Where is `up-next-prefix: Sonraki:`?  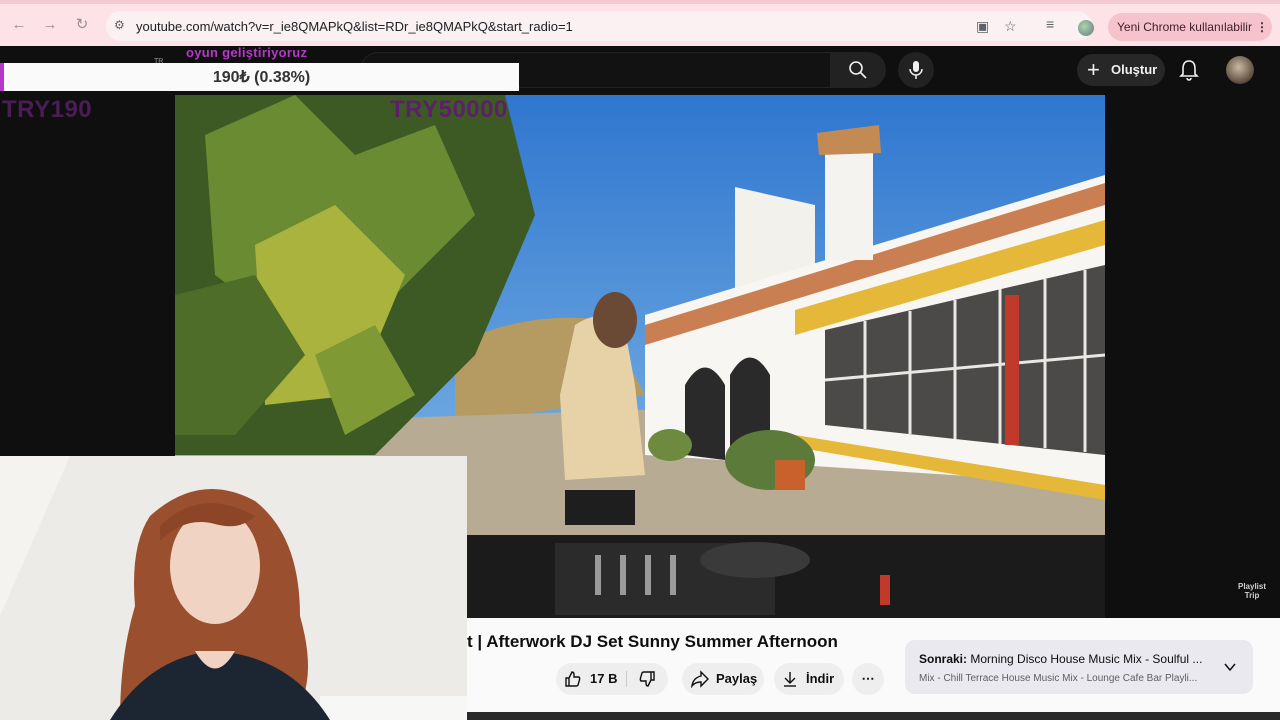
up-next-prefix: Sonraki: is located at coordinates (943, 659).